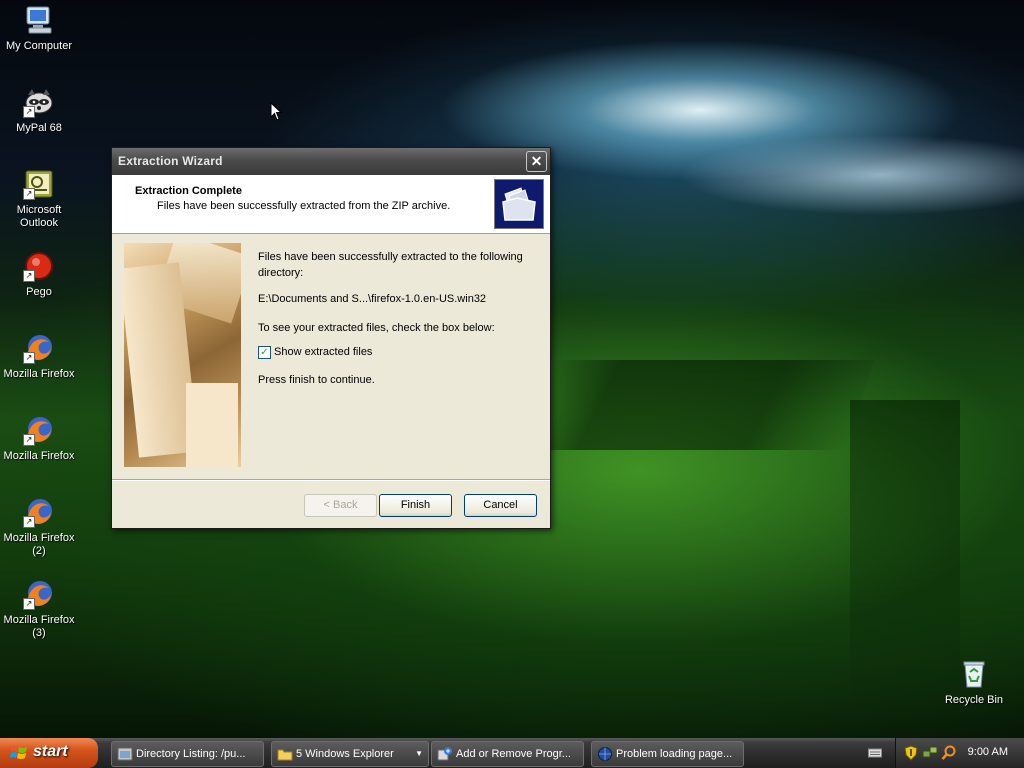 This screenshot has width=1024, height=768. I want to click on desktop-icon-label: Recycle Bin, so click(974, 700).